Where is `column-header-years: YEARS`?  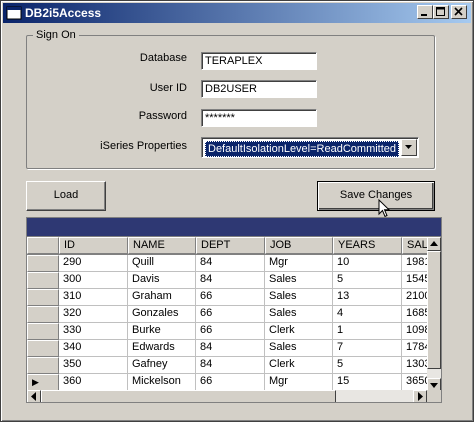 column-header-years: YEARS is located at coordinates (367, 245).